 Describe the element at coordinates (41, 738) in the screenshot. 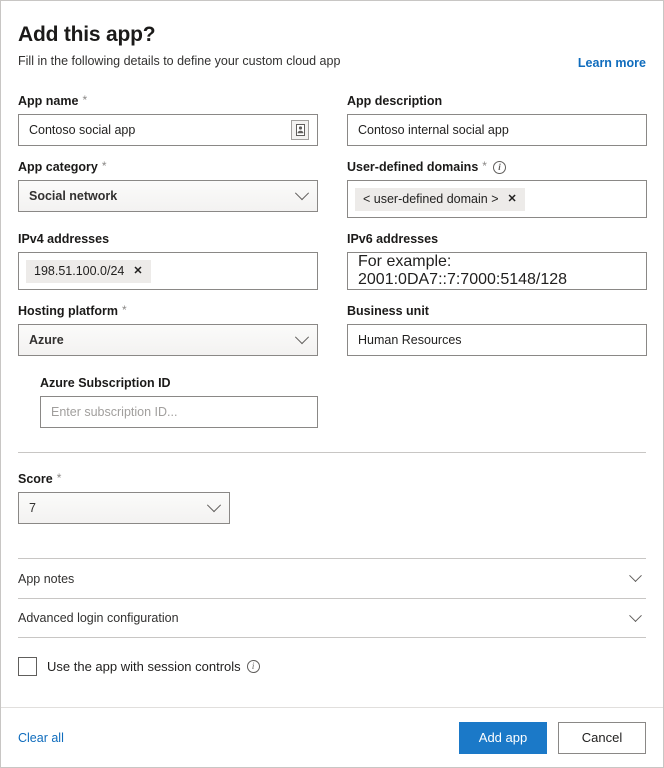

I see `clear-all-link: Clear all` at that location.